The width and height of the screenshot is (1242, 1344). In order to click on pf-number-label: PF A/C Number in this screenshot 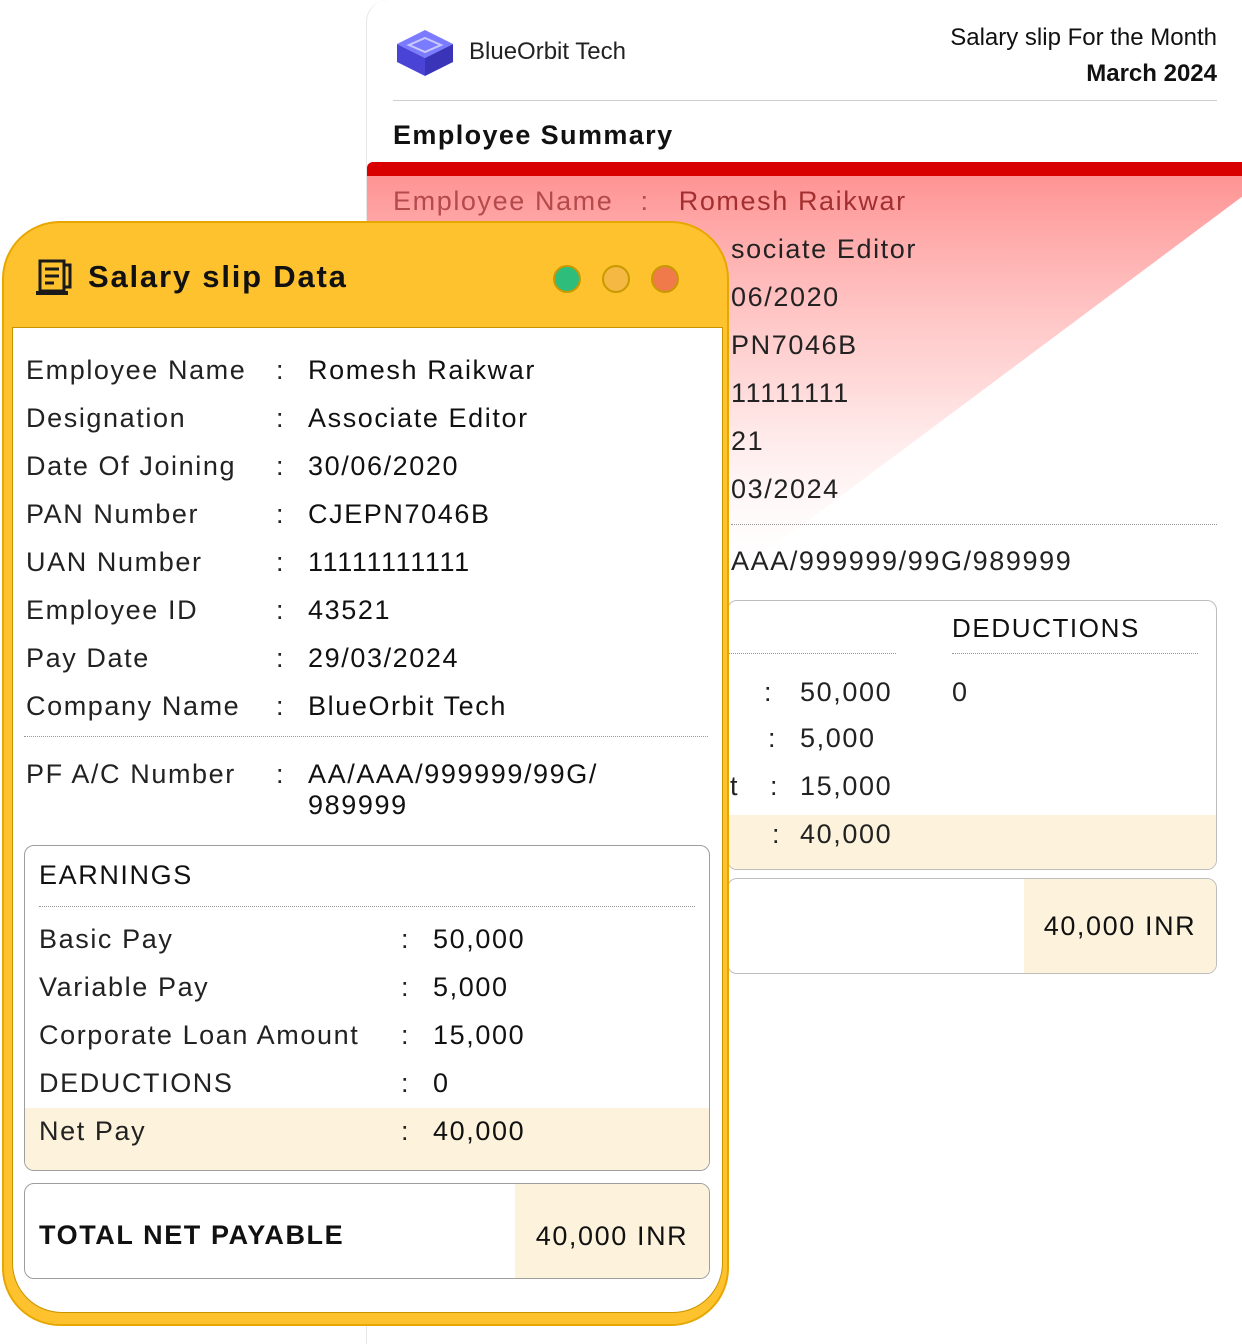, I will do `click(131, 774)`.